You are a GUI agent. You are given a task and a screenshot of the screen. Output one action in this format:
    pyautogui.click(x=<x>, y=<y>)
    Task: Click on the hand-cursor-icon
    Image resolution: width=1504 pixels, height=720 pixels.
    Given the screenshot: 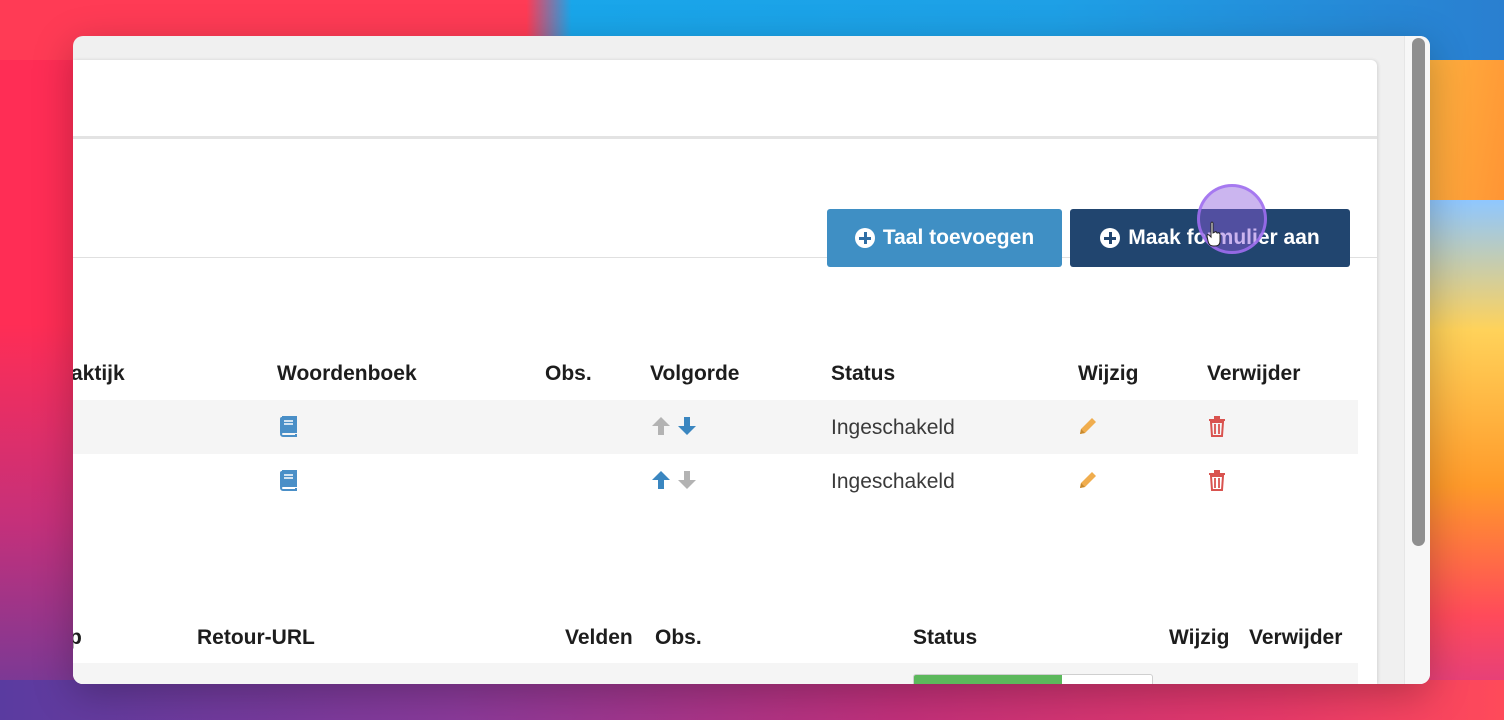 What is the action you would take?
    pyautogui.click(x=1213, y=234)
    